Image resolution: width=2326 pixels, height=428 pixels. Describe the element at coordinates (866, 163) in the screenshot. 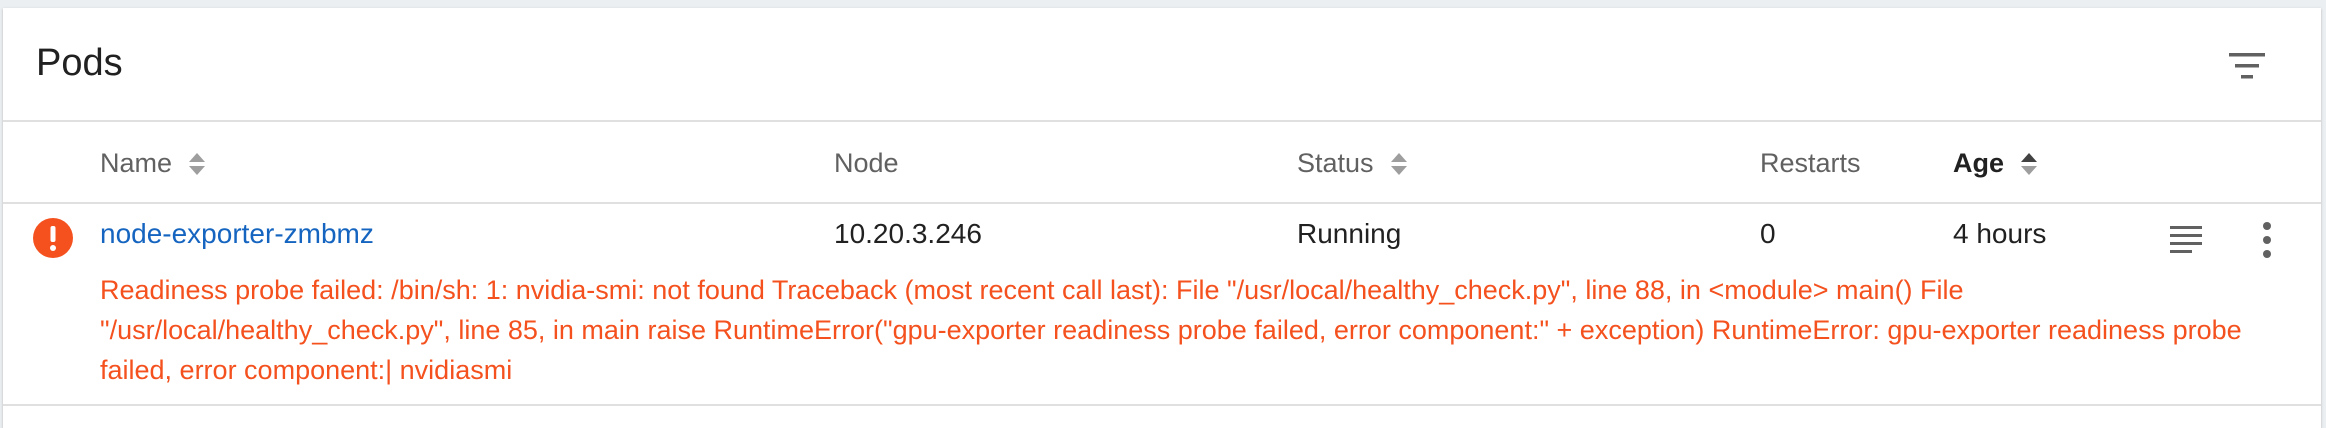

I see `column-header-node: Node` at that location.